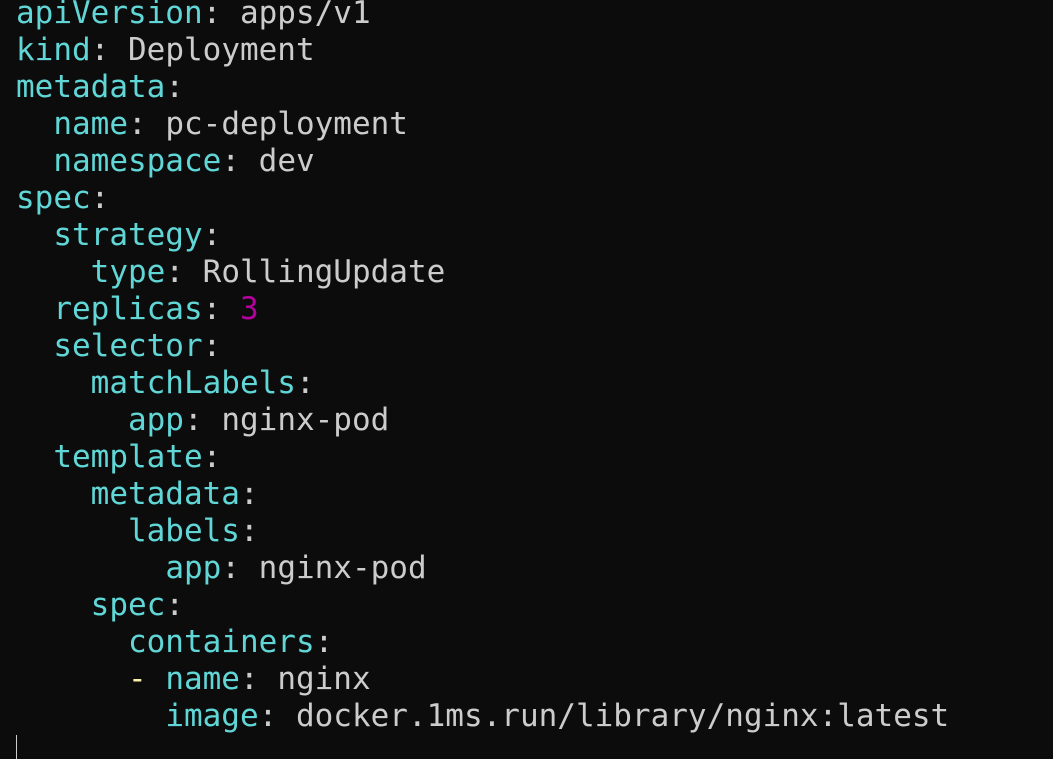 This screenshot has height=759, width=1053. I want to click on yaml-key: template, so click(128, 457).